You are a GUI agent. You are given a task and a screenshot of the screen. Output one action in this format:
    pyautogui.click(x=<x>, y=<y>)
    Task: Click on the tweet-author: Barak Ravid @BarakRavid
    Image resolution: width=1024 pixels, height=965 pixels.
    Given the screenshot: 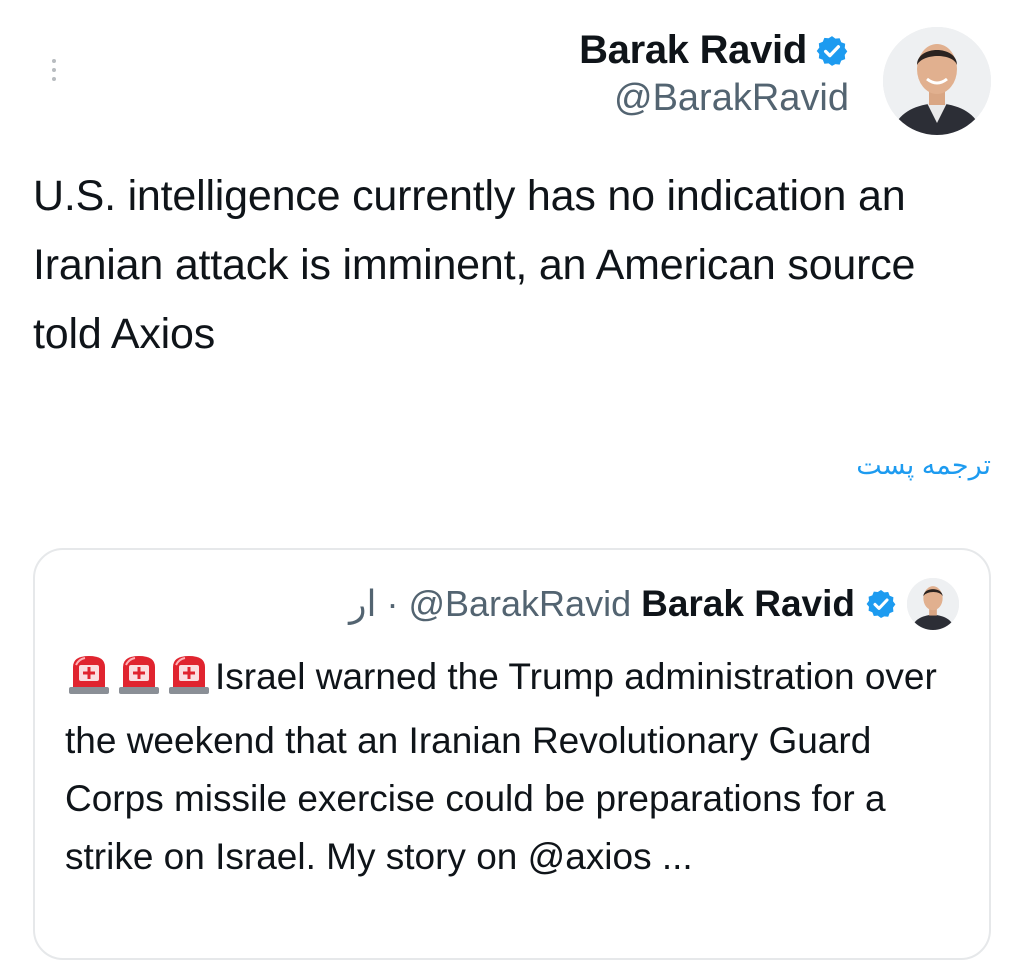 What is the action you would take?
    pyautogui.click(x=714, y=74)
    